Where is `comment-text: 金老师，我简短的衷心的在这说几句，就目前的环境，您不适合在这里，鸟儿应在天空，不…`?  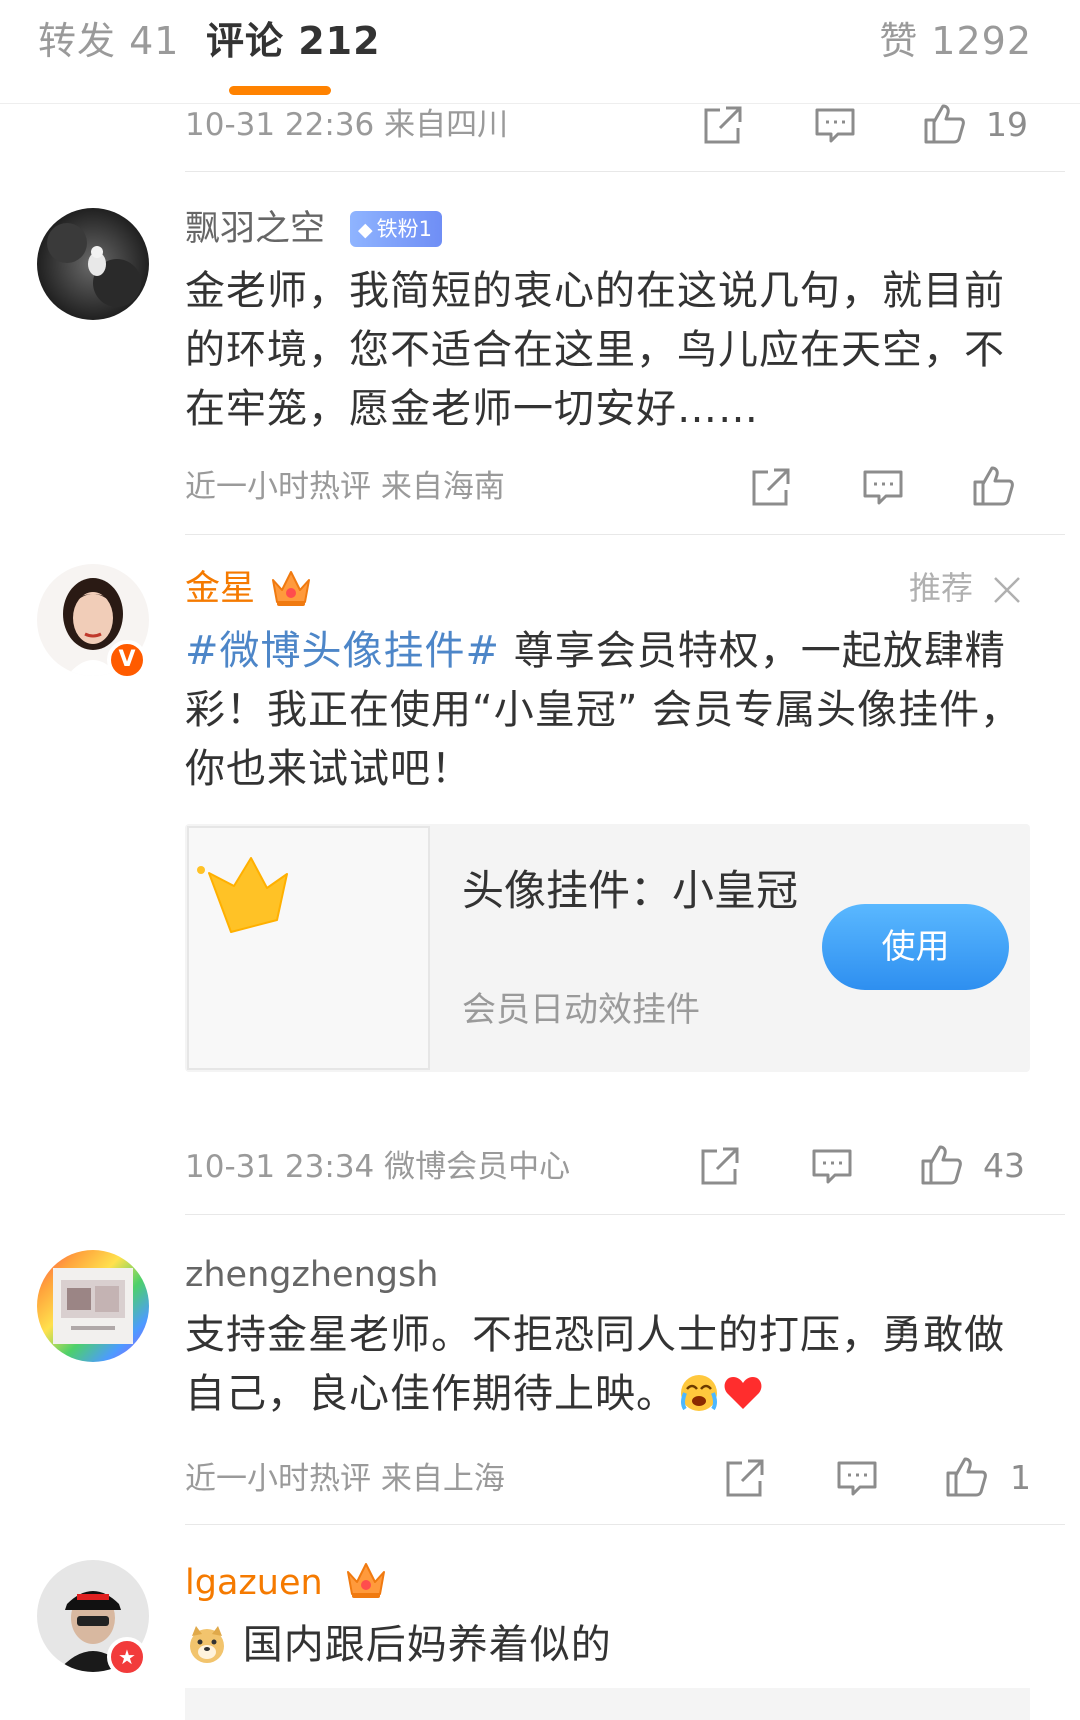
comment-text: 金老师，我简短的衷心的在这说几句，就目前的环境，您不适合在这里，鸟儿应在天空，不… is located at coordinates (595, 350).